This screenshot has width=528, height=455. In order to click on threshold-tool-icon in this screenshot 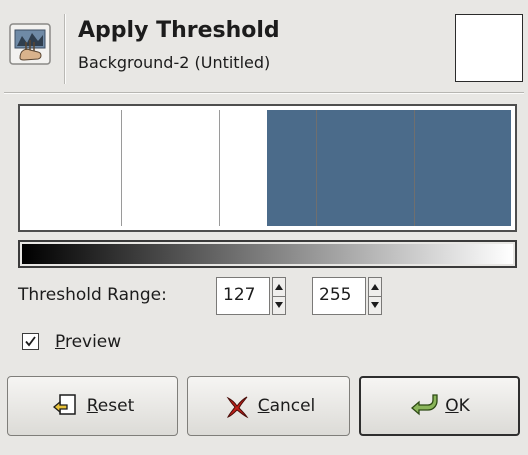, I will do `click(30, 44)`.